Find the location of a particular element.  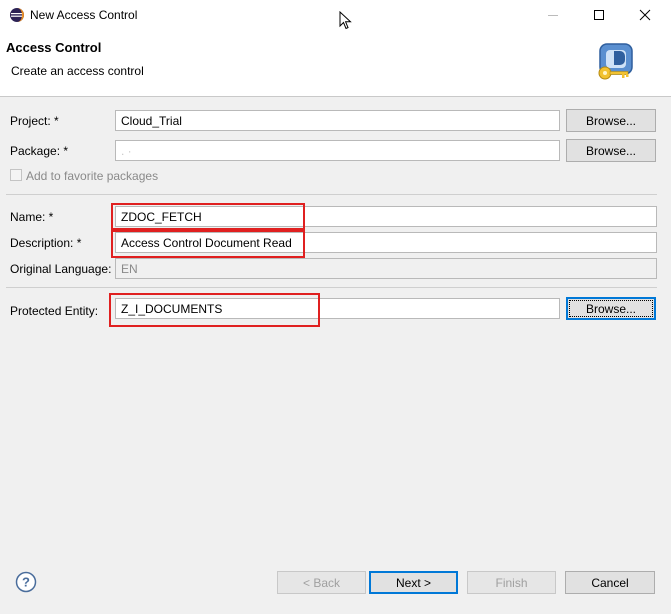

language-label: Original Language: is located at coordinates (61, 269).